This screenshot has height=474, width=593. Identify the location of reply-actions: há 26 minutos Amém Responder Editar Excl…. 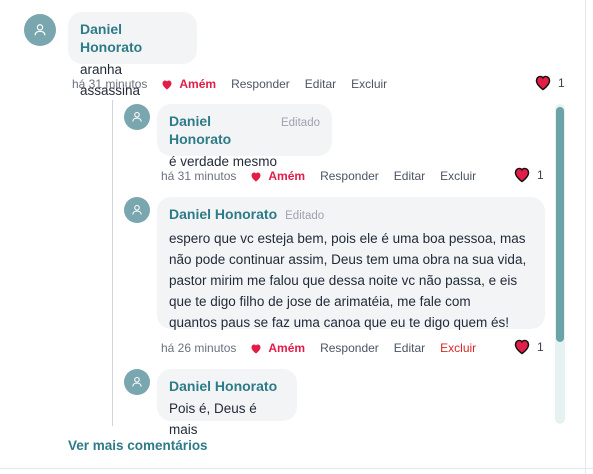
(326, 348).